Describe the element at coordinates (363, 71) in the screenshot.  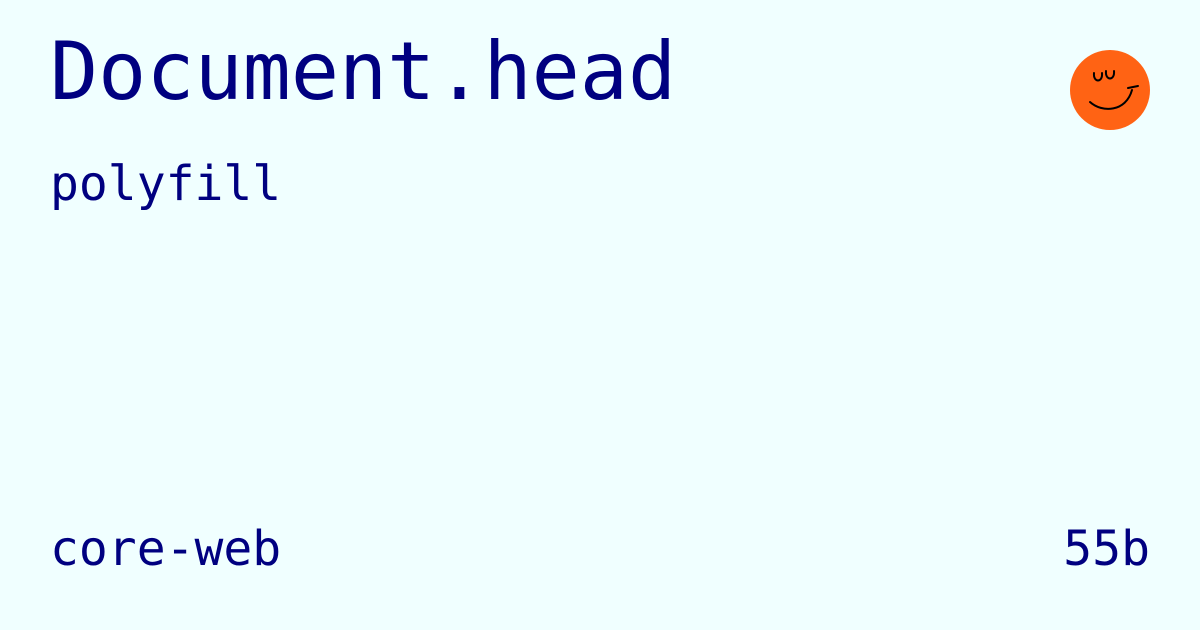
I see `package-title: Document.head` at that location.